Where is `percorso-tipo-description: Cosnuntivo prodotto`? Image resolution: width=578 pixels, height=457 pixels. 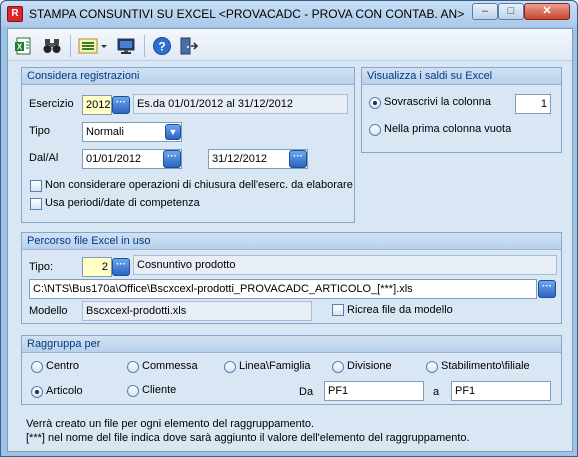
percorso-tipo-description: Cosnuntivo prodotto is located at coordinates (345, 265).